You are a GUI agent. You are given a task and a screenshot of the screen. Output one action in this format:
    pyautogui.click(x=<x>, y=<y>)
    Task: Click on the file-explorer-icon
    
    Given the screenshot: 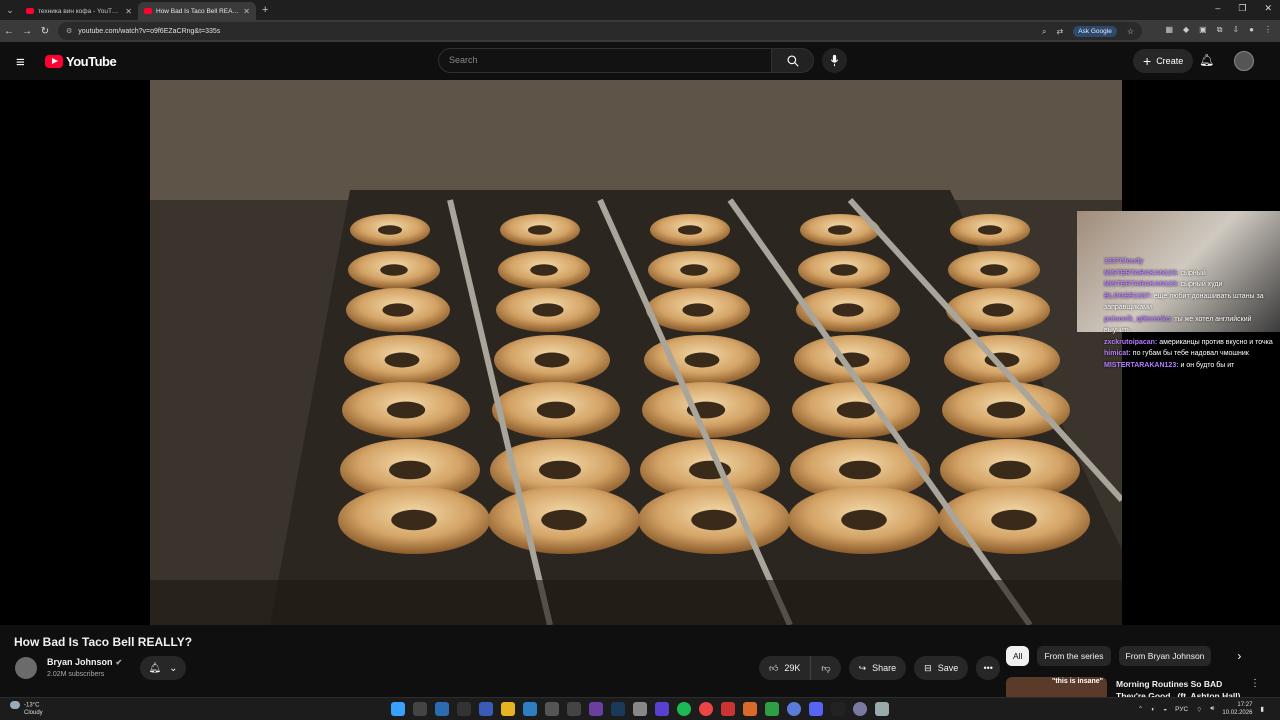 What is the action you would take?
    pyautogui.click(x=508, y=709)
    